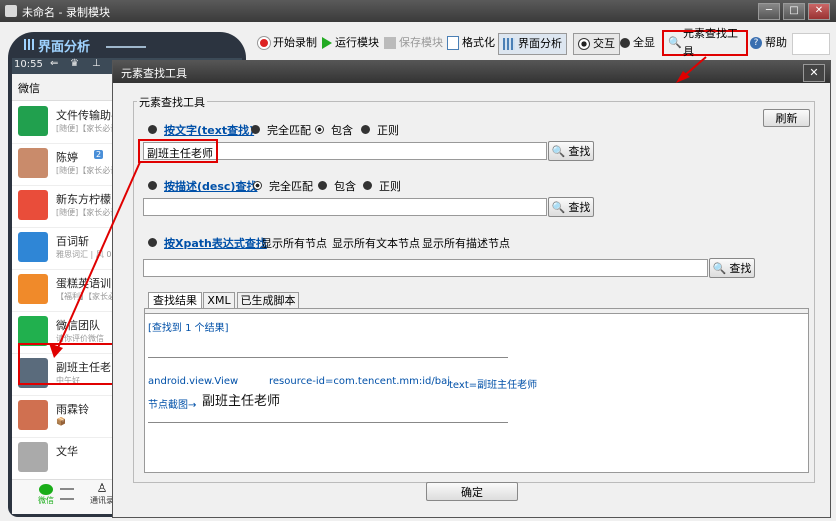  I want to click on arrow-head, so click(56, 350).